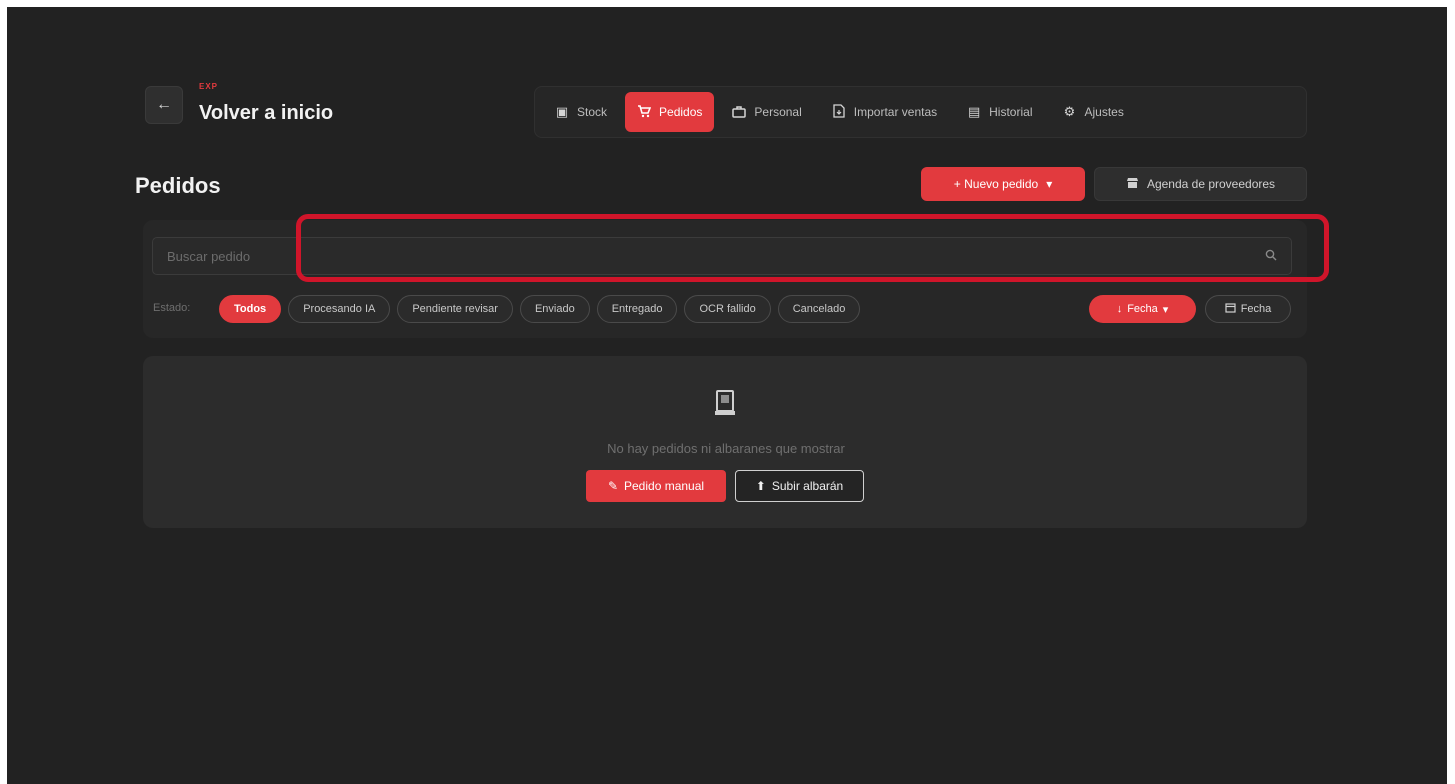 Image resolution: width=1455 pixels, height=784 pixels. What do you see at coordinates (250, 309) in the screenshot?
I see `filter-chip-todos: Todos` at bounding box center [250, 309].